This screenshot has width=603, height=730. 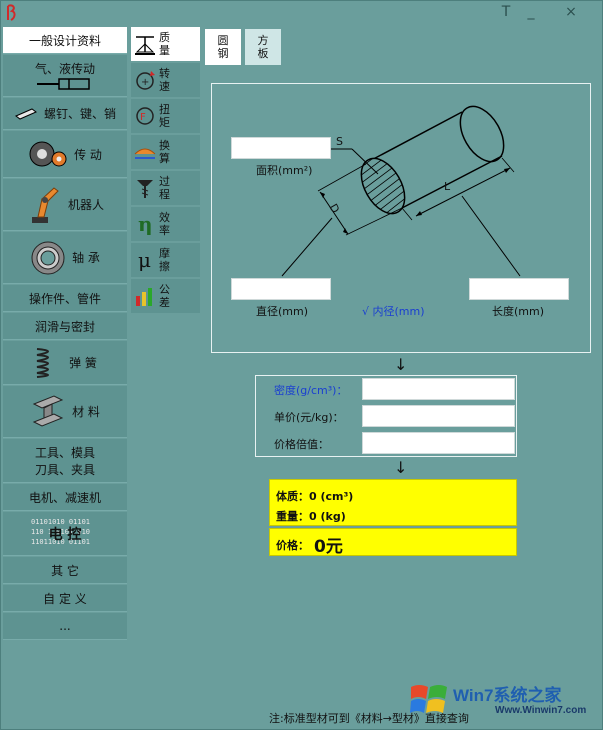 I want to click on tool-item-torque: F 扭矩, so click(x=165, y=116).